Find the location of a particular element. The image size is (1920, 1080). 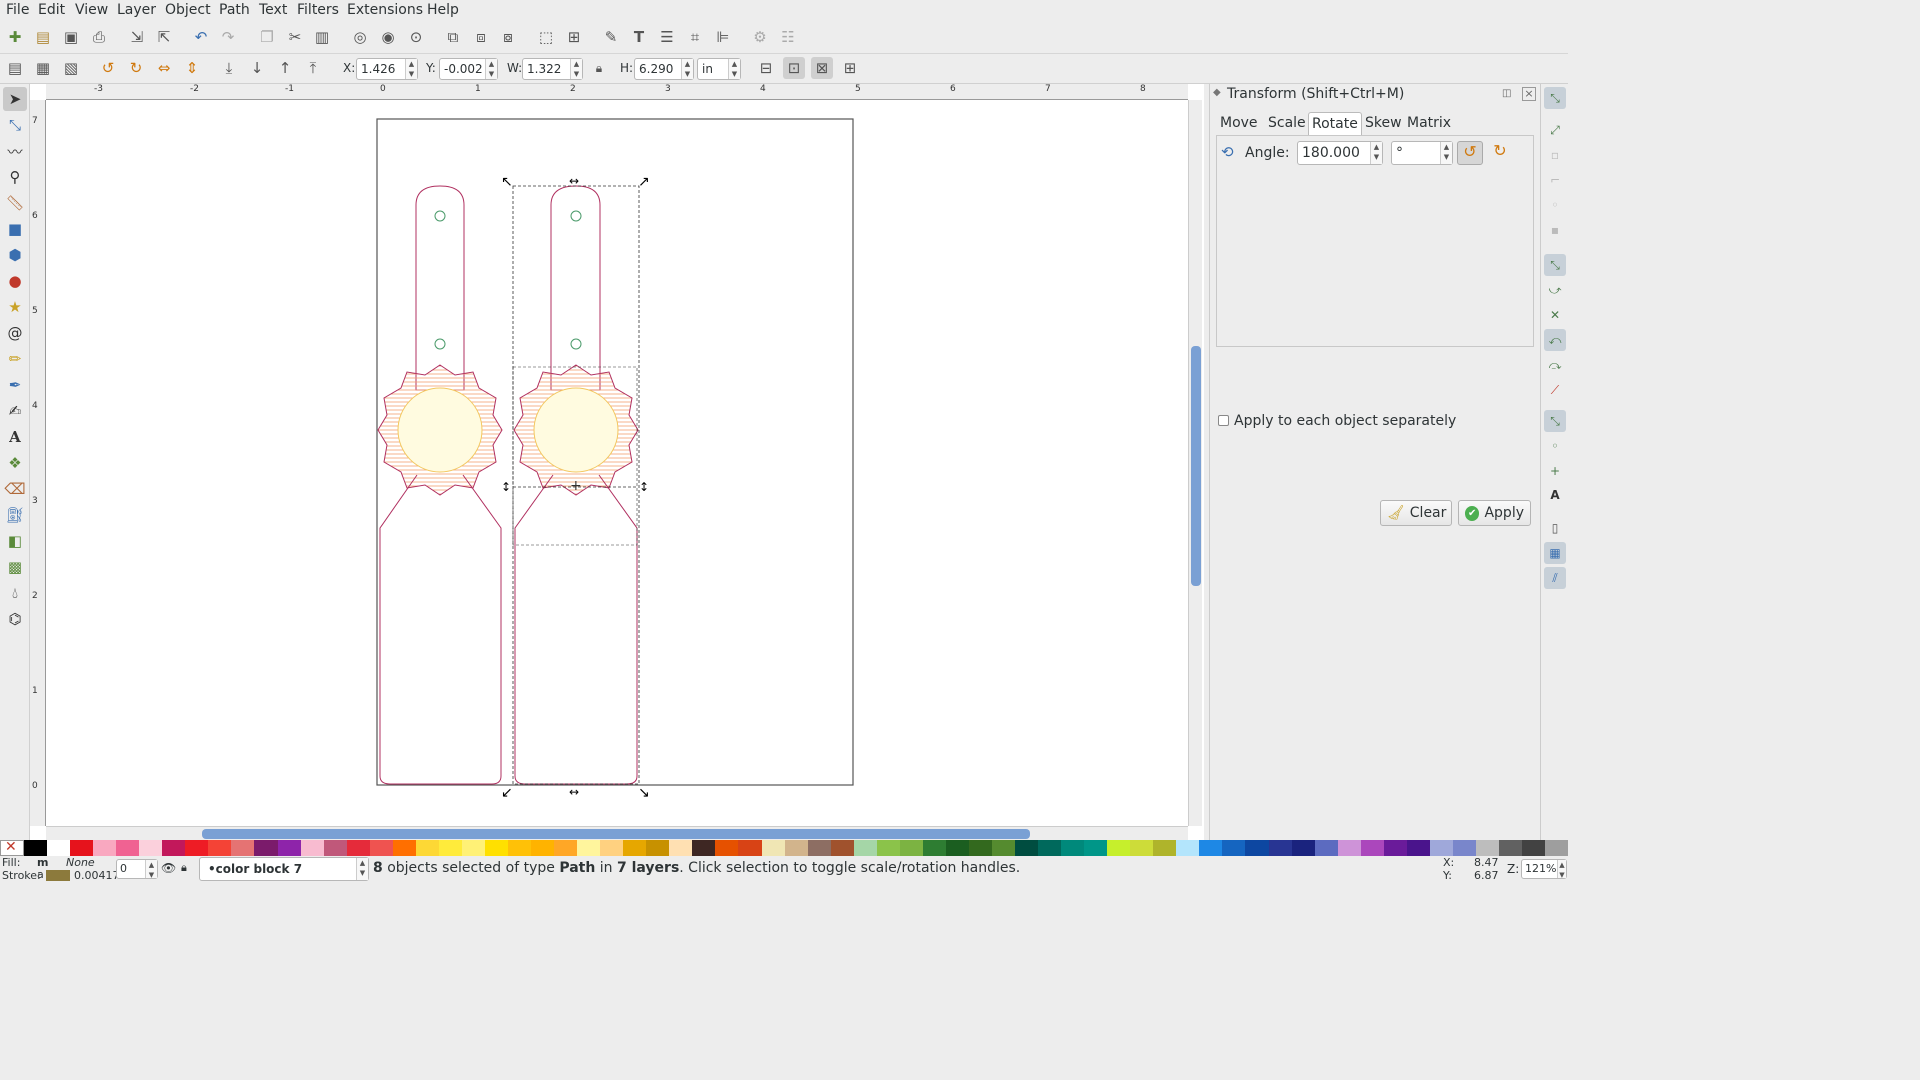

snap-toggle-icon: ⤡ is located at coordinates (1555, 98).